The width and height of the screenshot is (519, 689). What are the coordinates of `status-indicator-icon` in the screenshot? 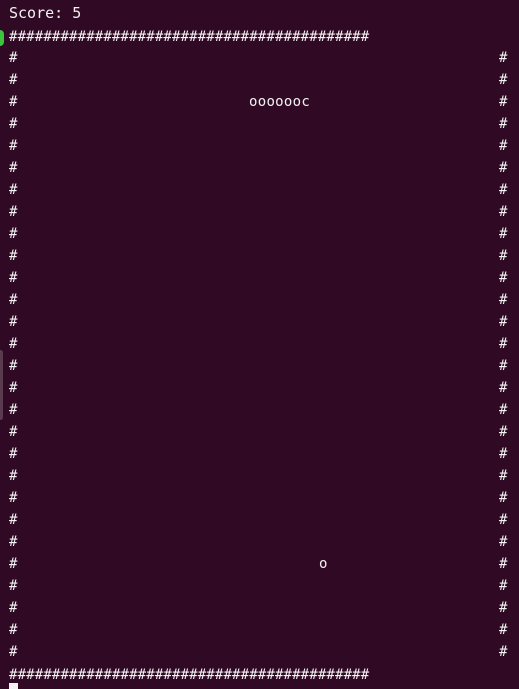 It's located at (2, 38).